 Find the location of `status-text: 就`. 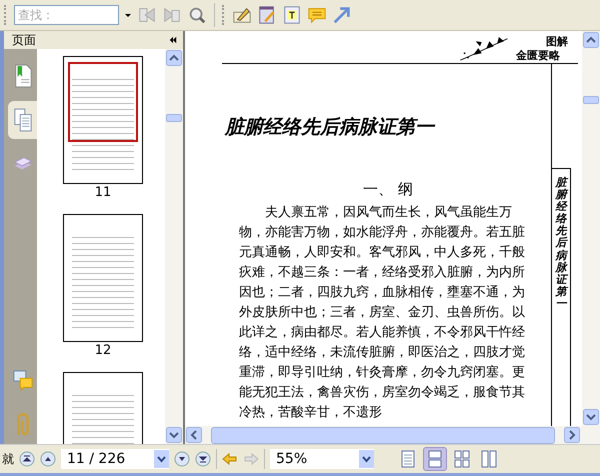

status-text: 就 is located at coordinates (8, 459).